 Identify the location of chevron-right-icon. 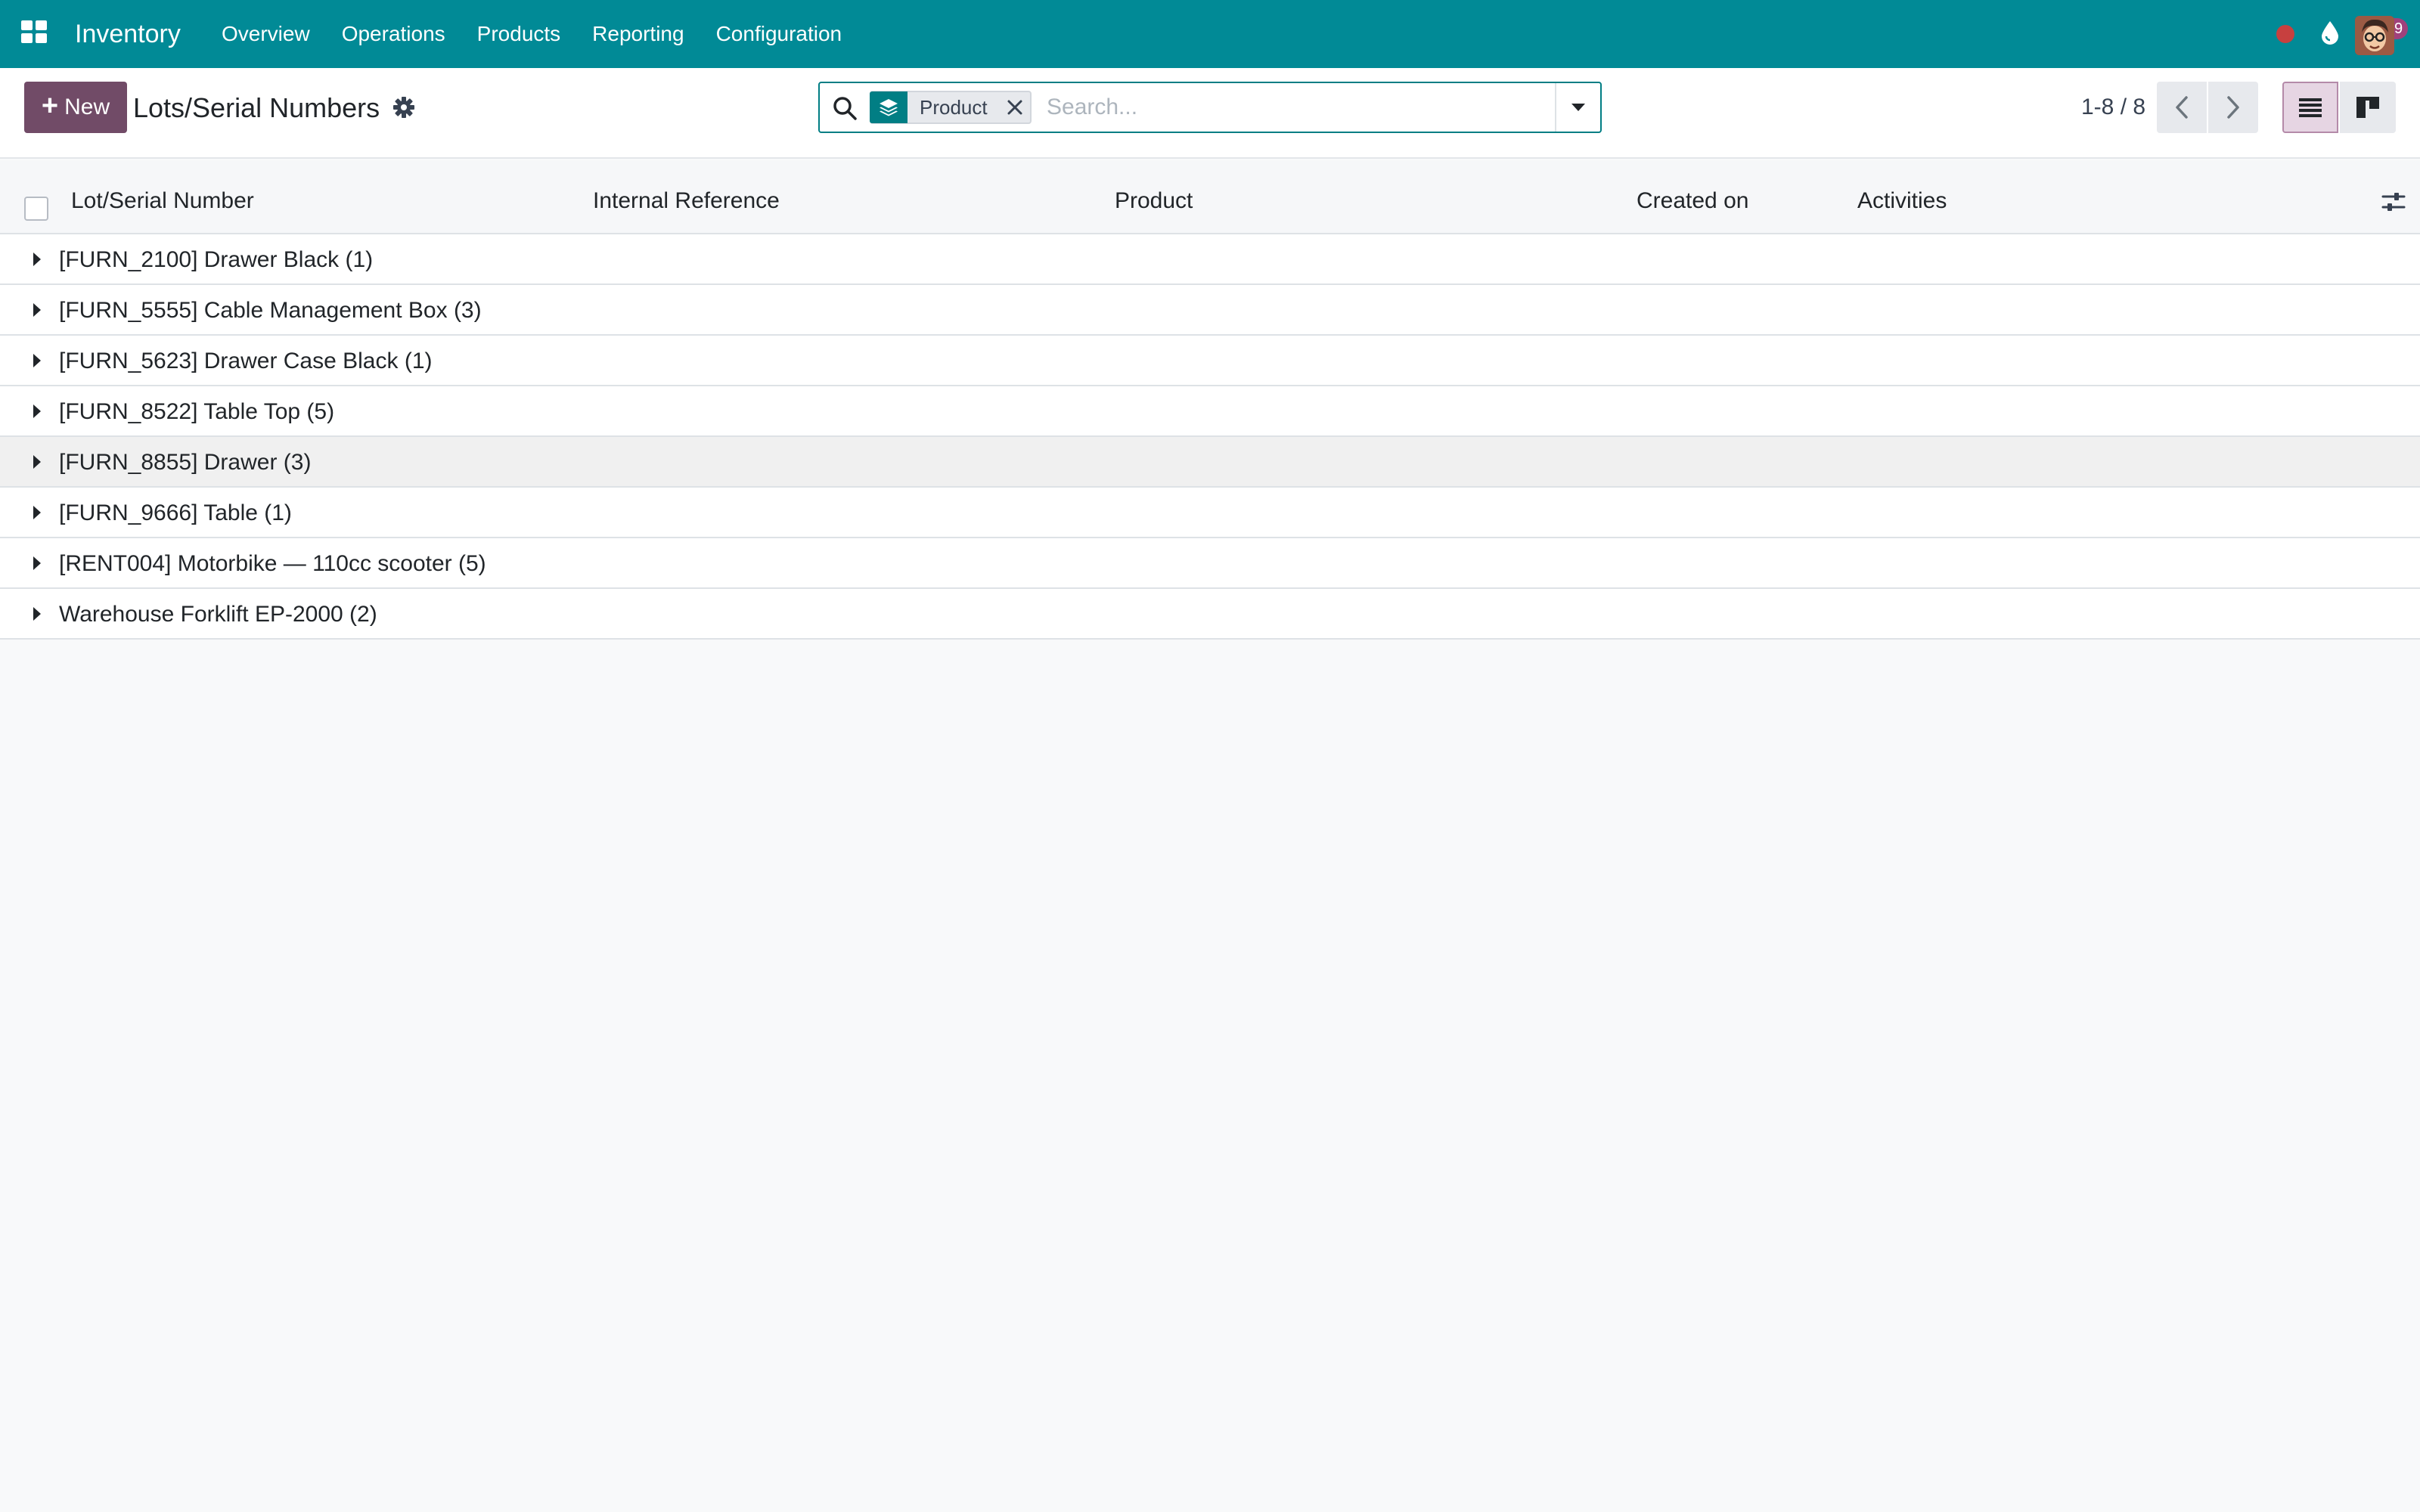
(2233, 107).